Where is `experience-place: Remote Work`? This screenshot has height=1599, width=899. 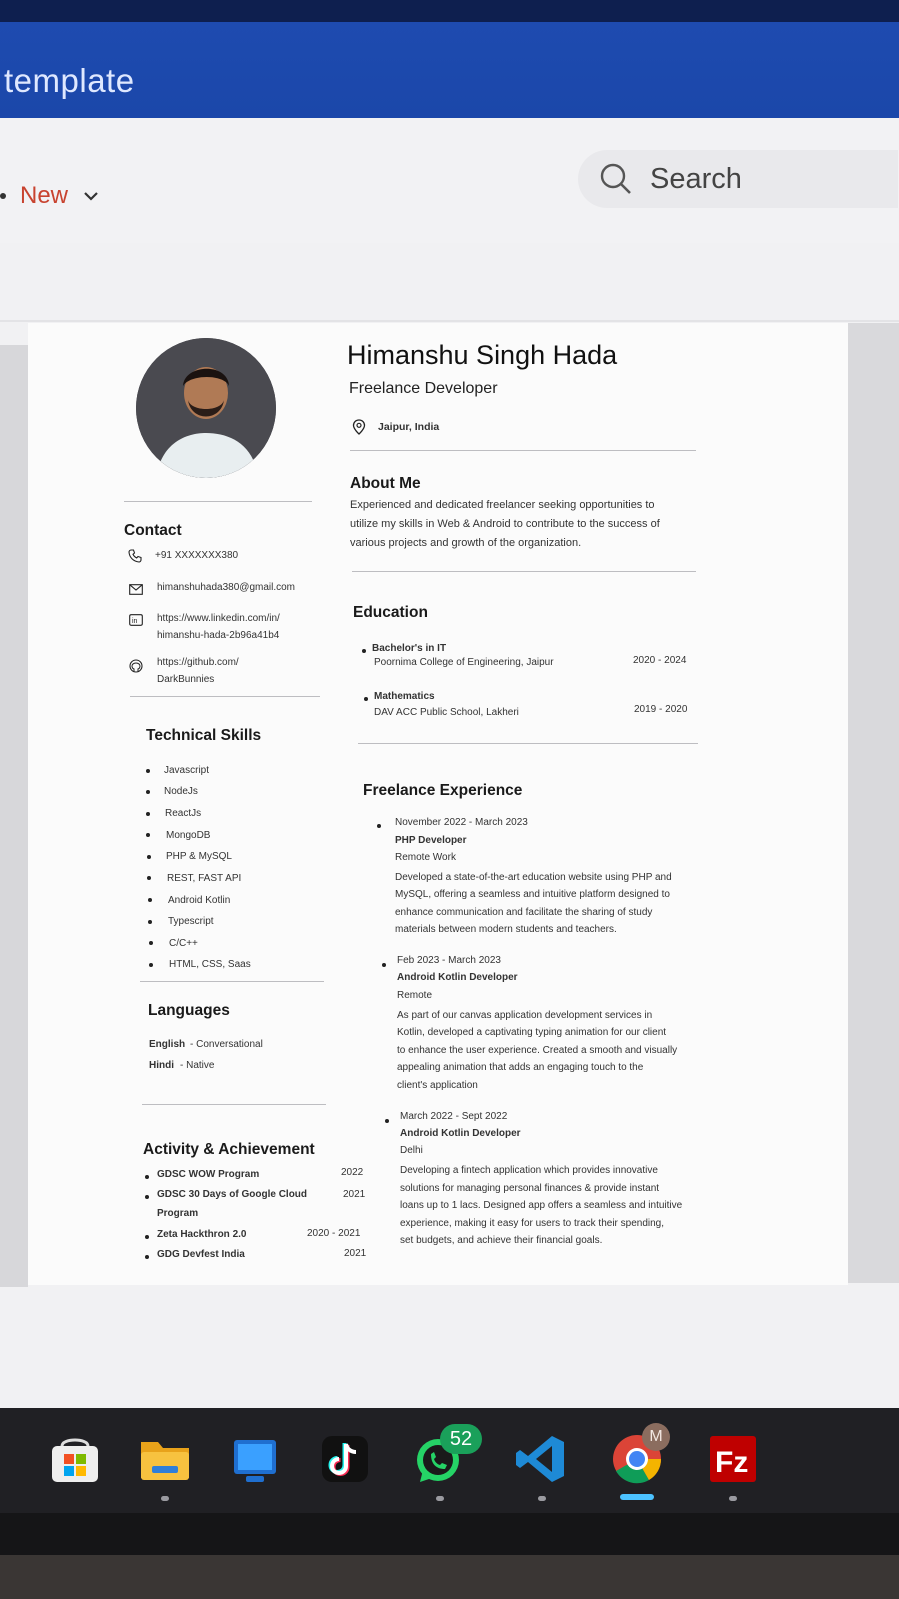 experience-place: Remote Work is located at coordinates (425, 857).